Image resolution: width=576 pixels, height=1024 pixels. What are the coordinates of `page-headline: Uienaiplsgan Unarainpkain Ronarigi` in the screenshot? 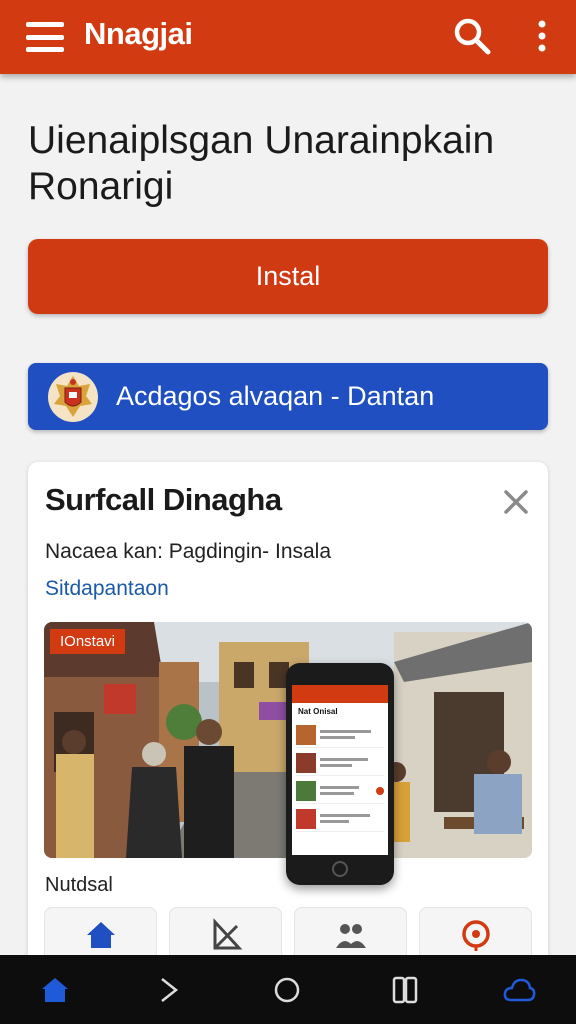 It's located at (261, 163).